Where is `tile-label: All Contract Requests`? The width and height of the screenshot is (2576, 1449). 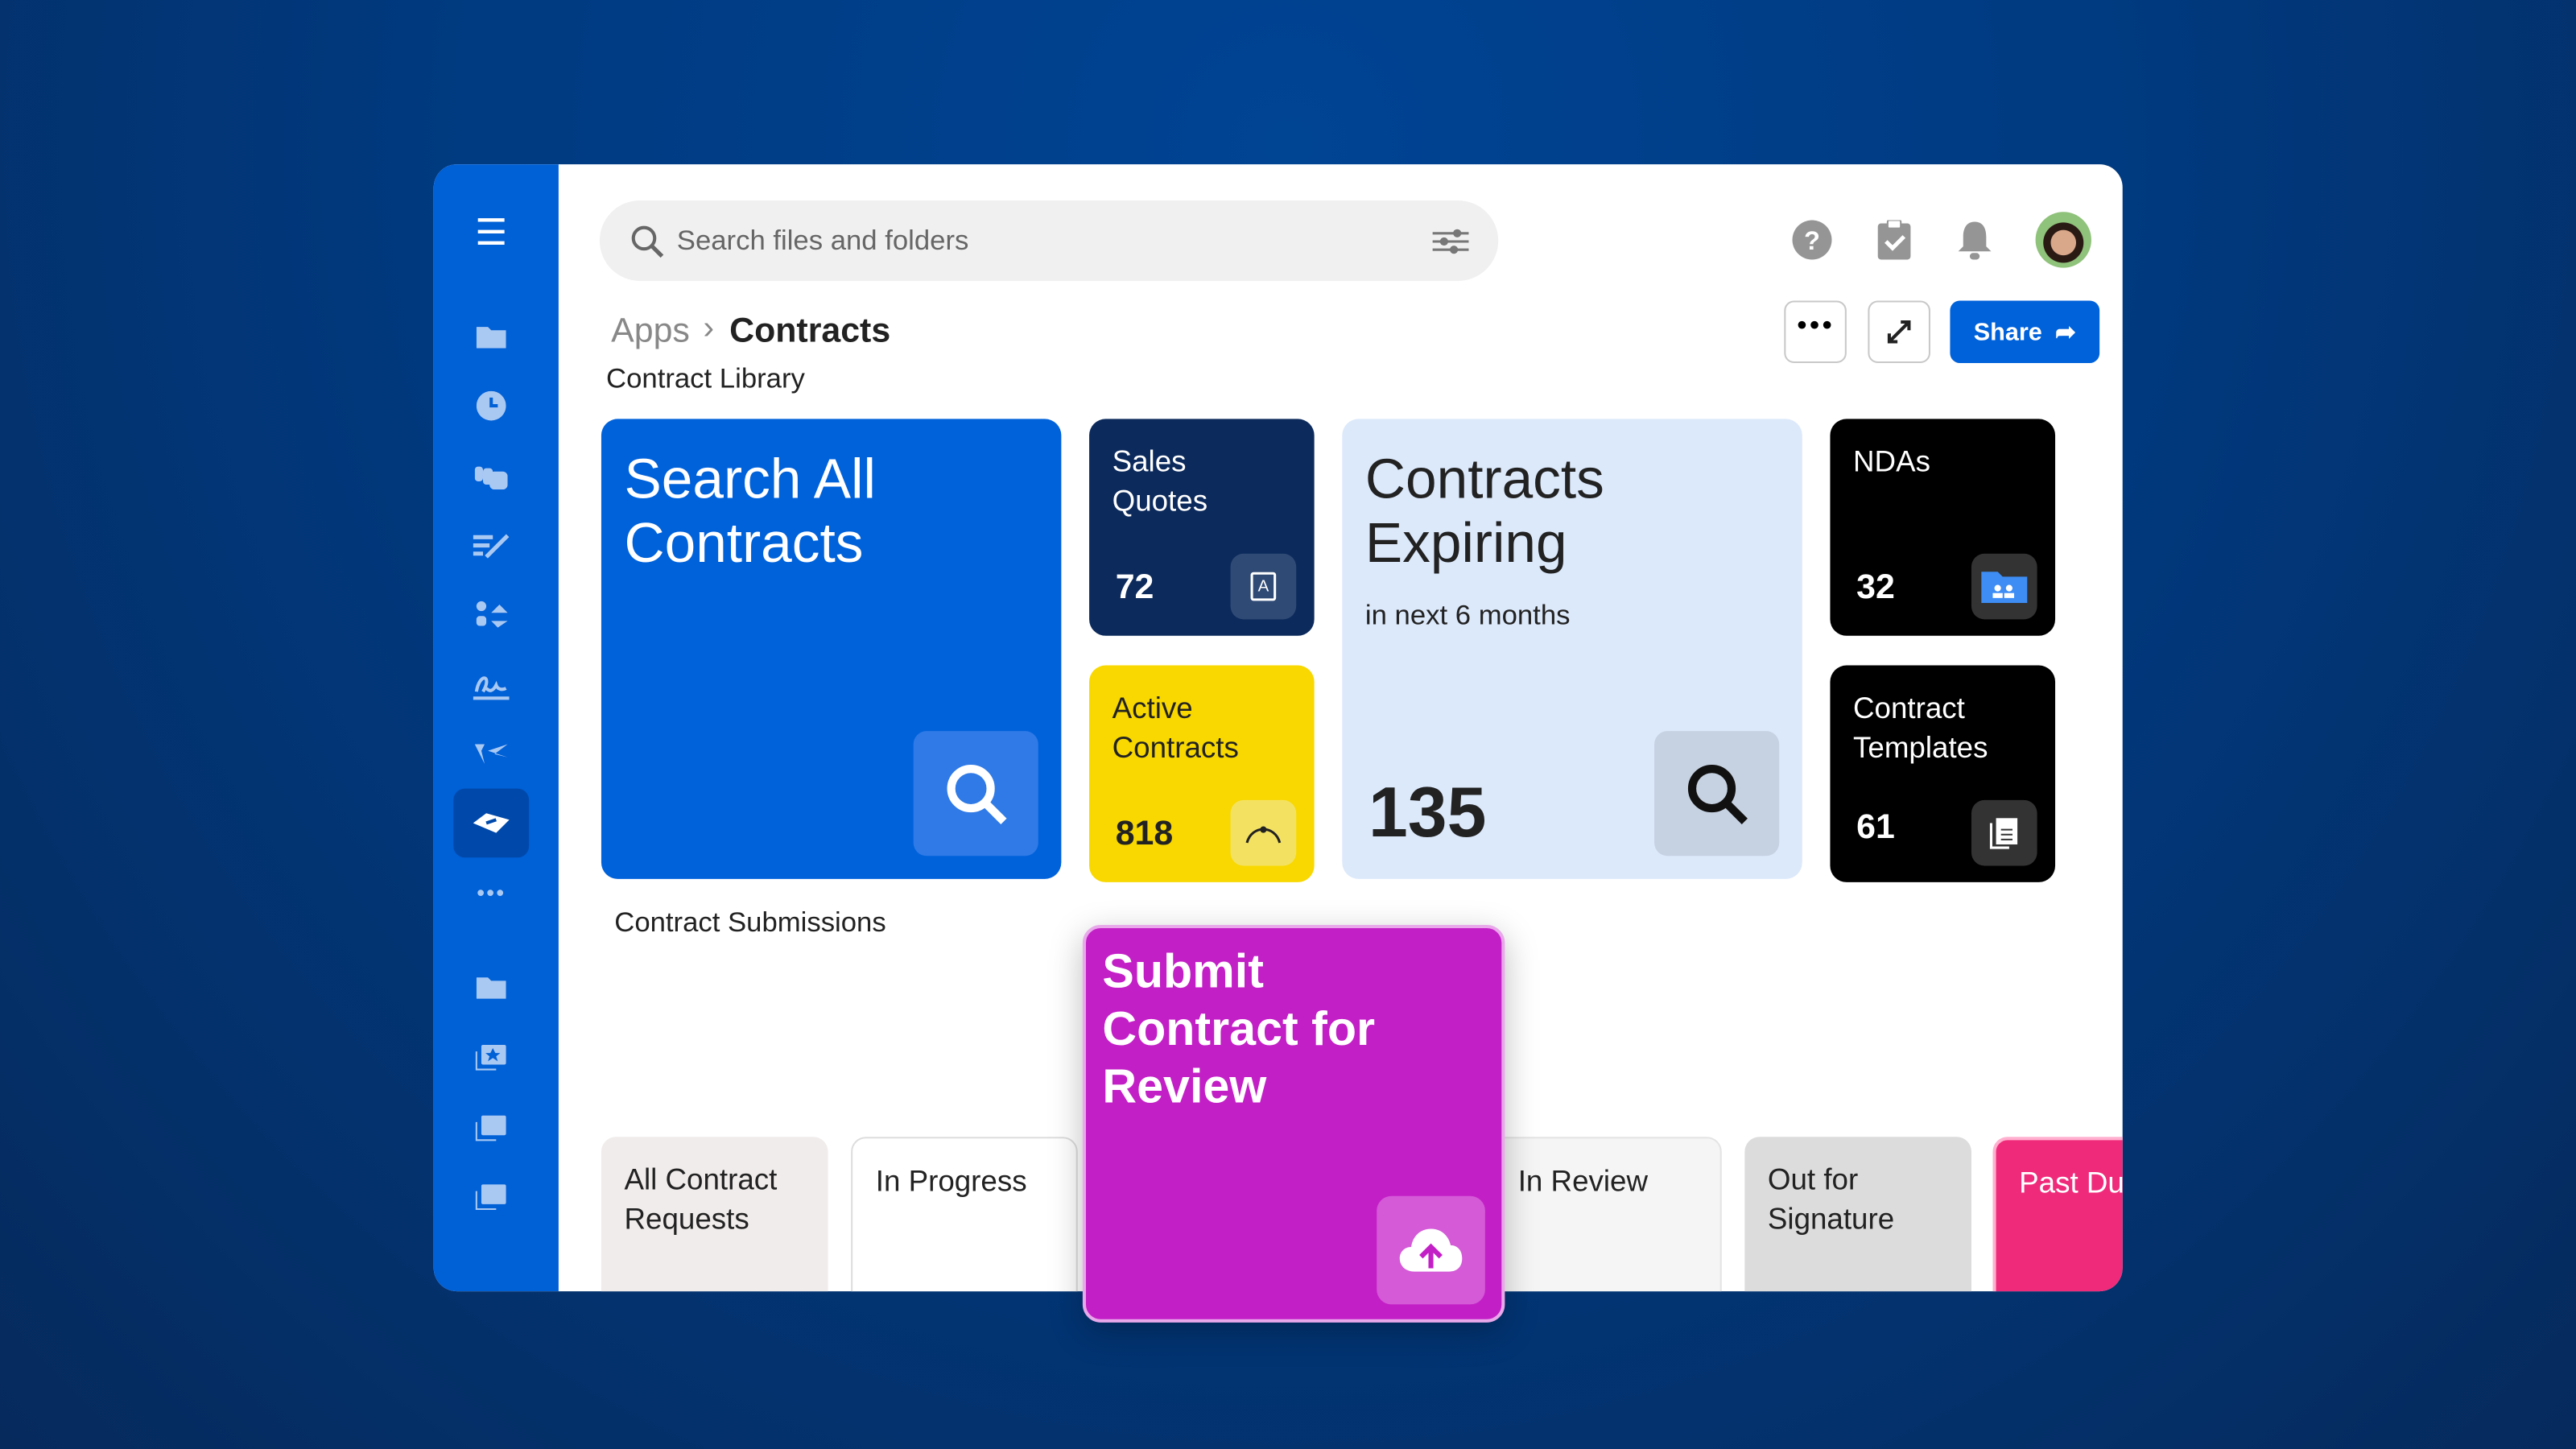 tile-label: All Contract Requests is located at coordinates (701, 1199).